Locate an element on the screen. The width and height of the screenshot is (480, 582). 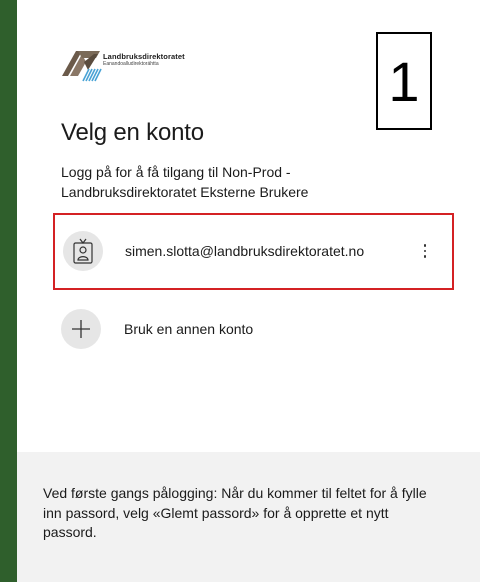
more-vertical-icon is located at coordinates (425, 245).